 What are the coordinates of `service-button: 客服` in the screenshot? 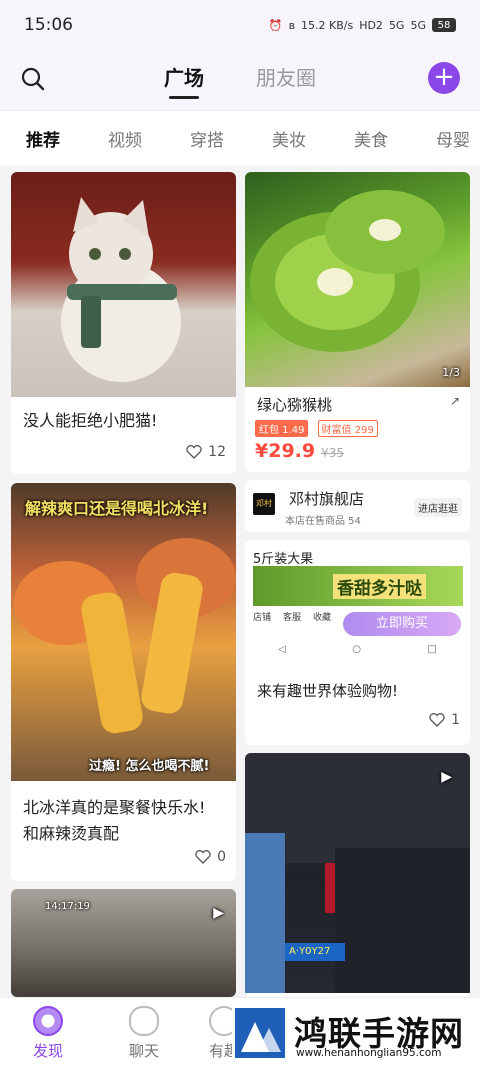 It's located at (292, 616).